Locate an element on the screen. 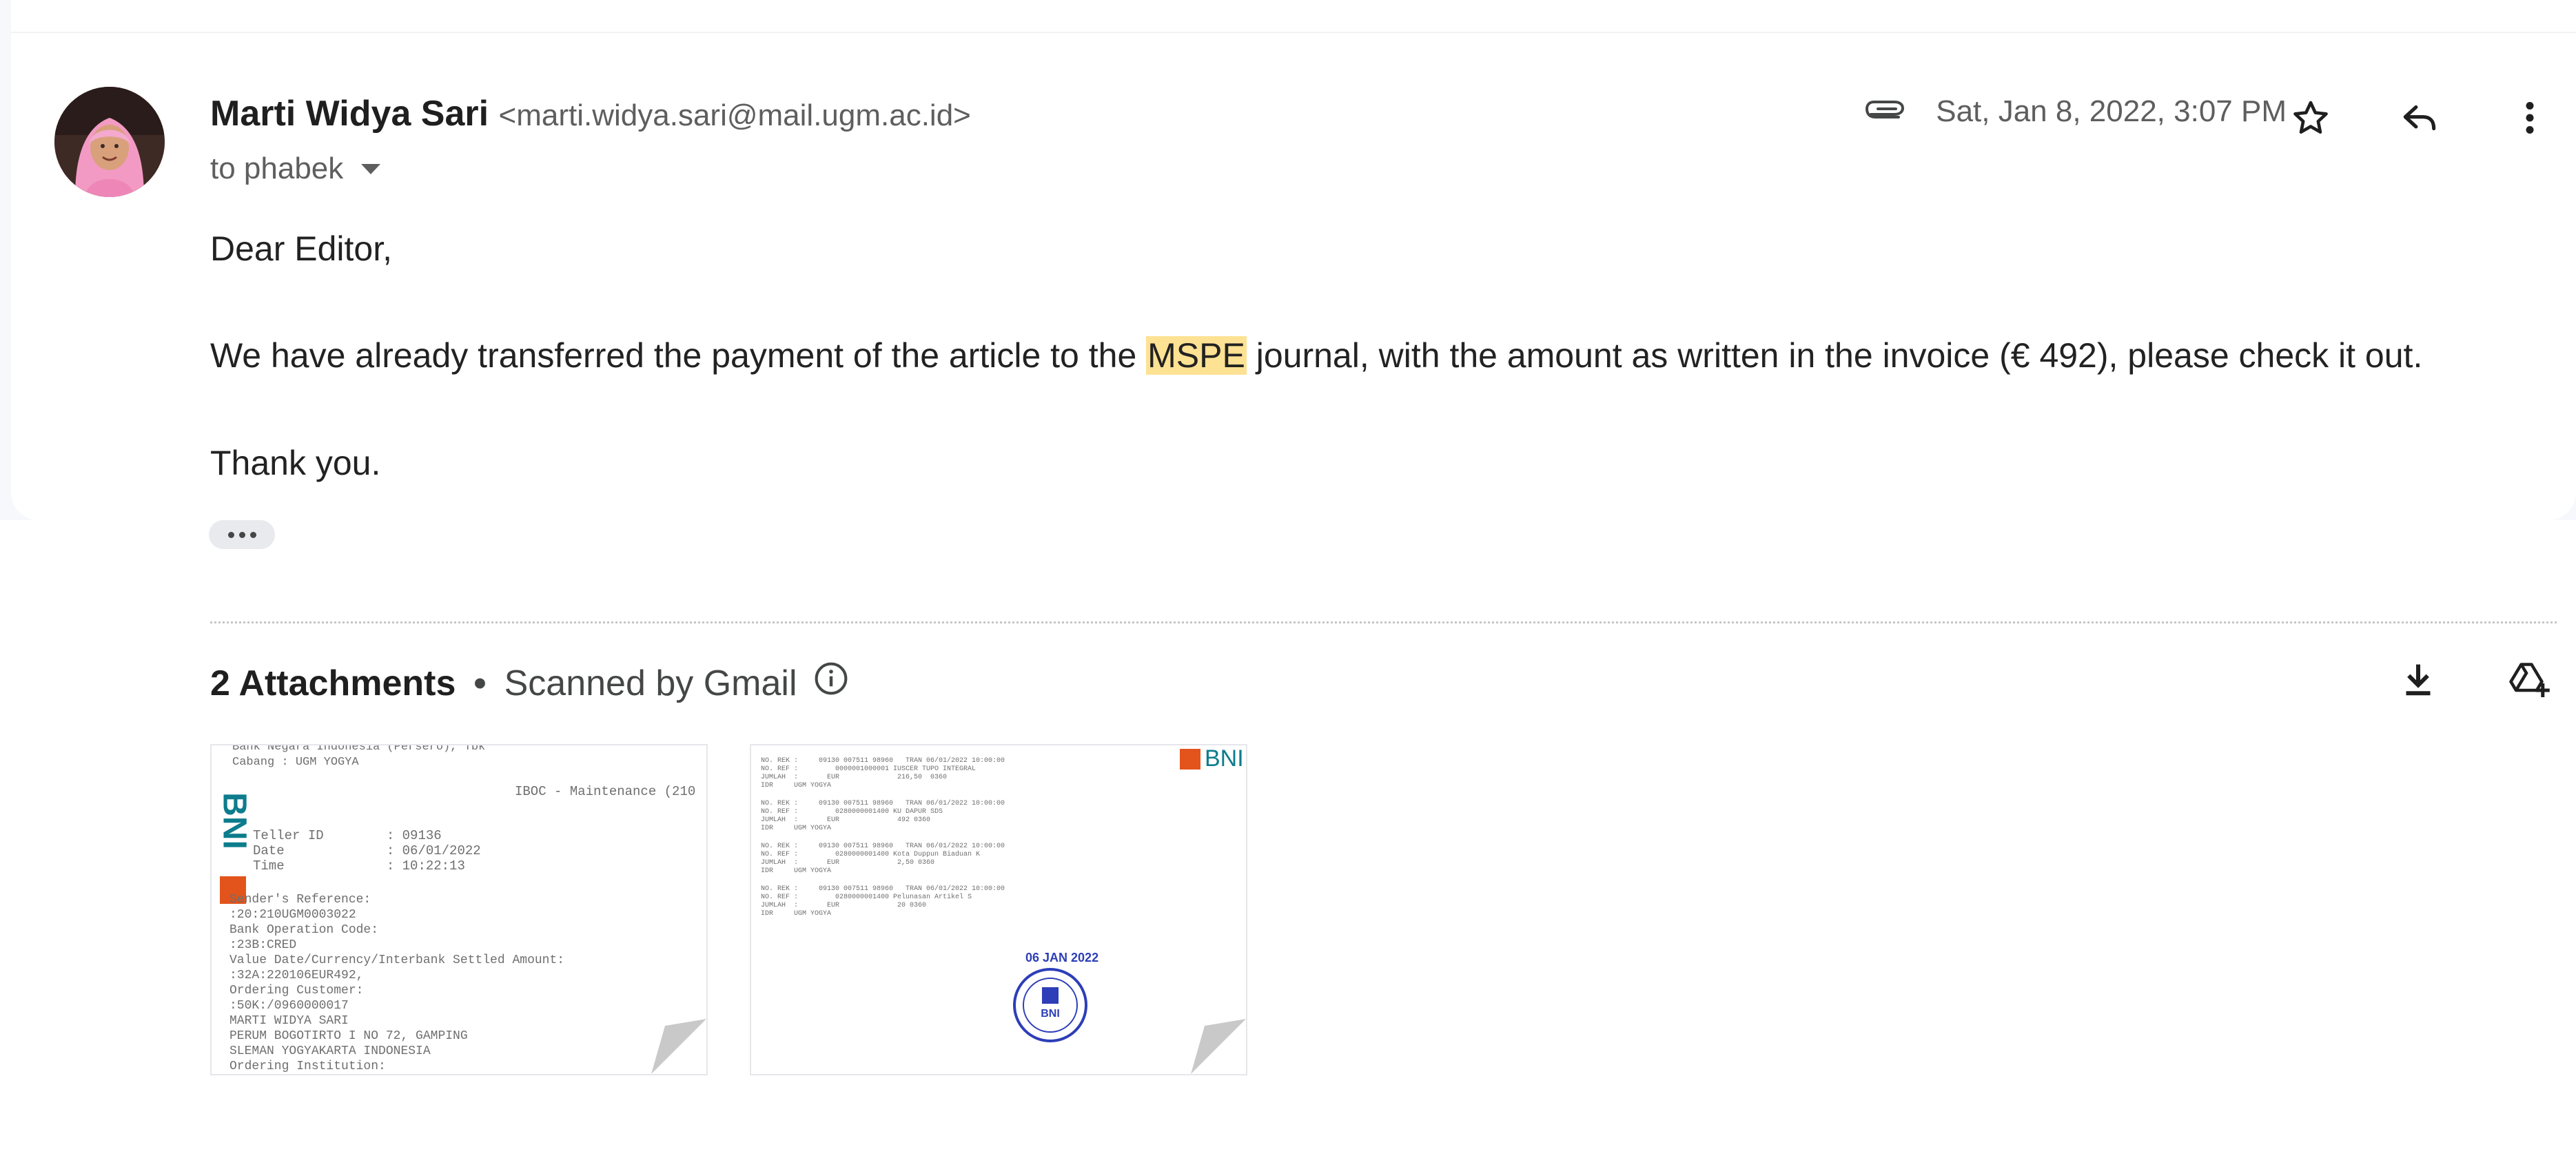 The width and height of the screenshot is (2576, 1156). stamp-date: 06 JAN 2022 is located at coordinates (1062, 957).